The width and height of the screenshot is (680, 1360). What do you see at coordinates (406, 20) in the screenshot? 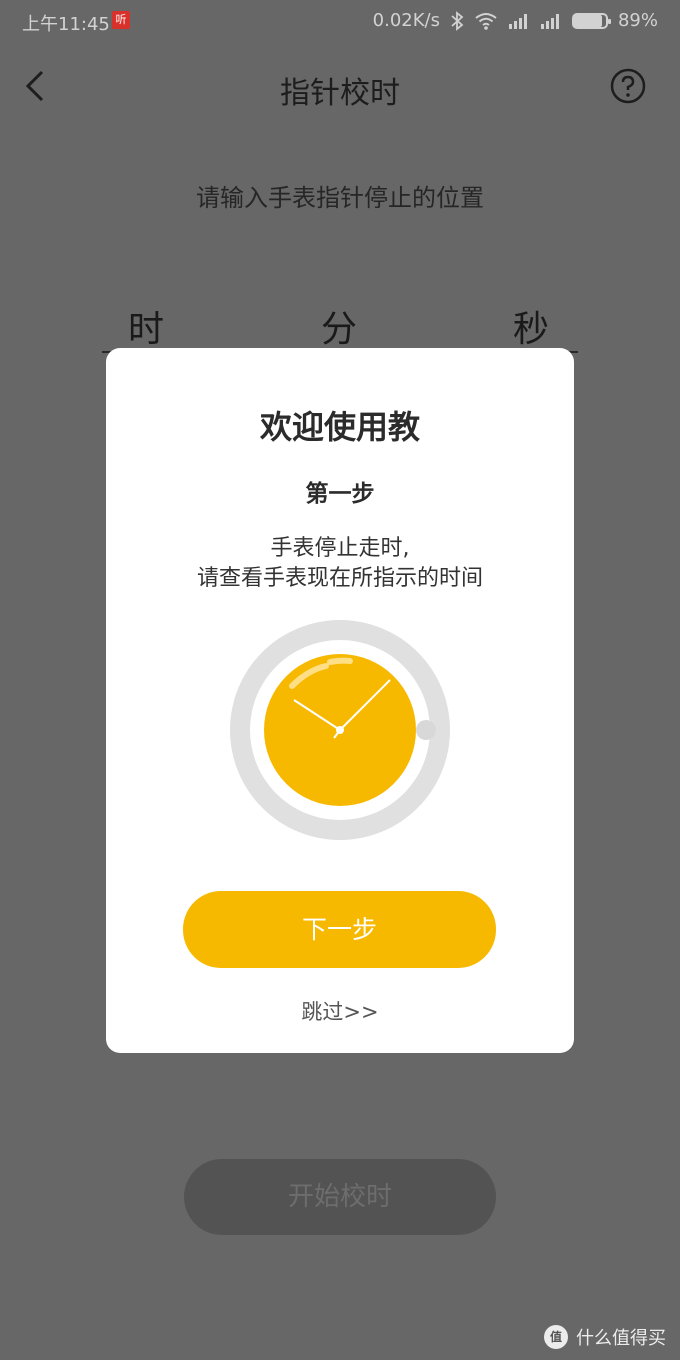
I see `network-speed: 0.02K/s` at bounding box center [406, 20].